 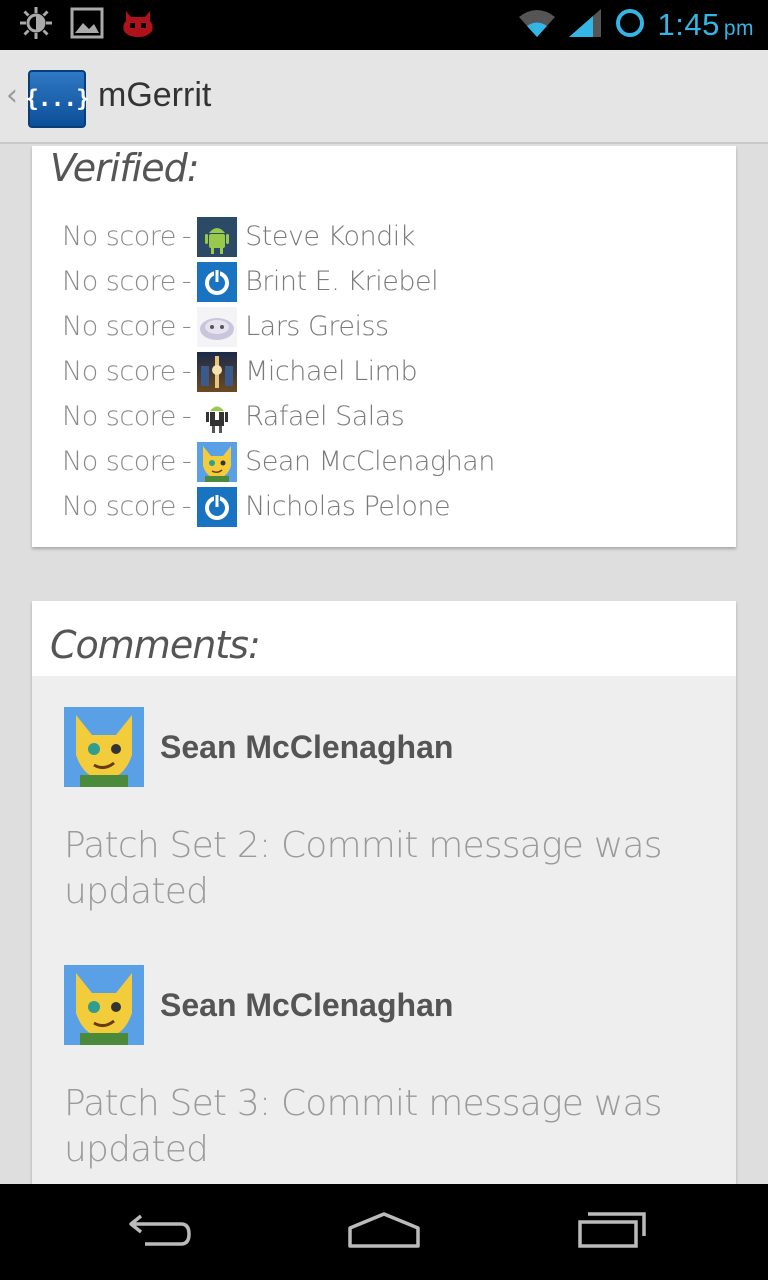 What do you see at coordinates (217, 326) in the screenshot?
I see `creature-avatar` at bounding box center [217, 326].